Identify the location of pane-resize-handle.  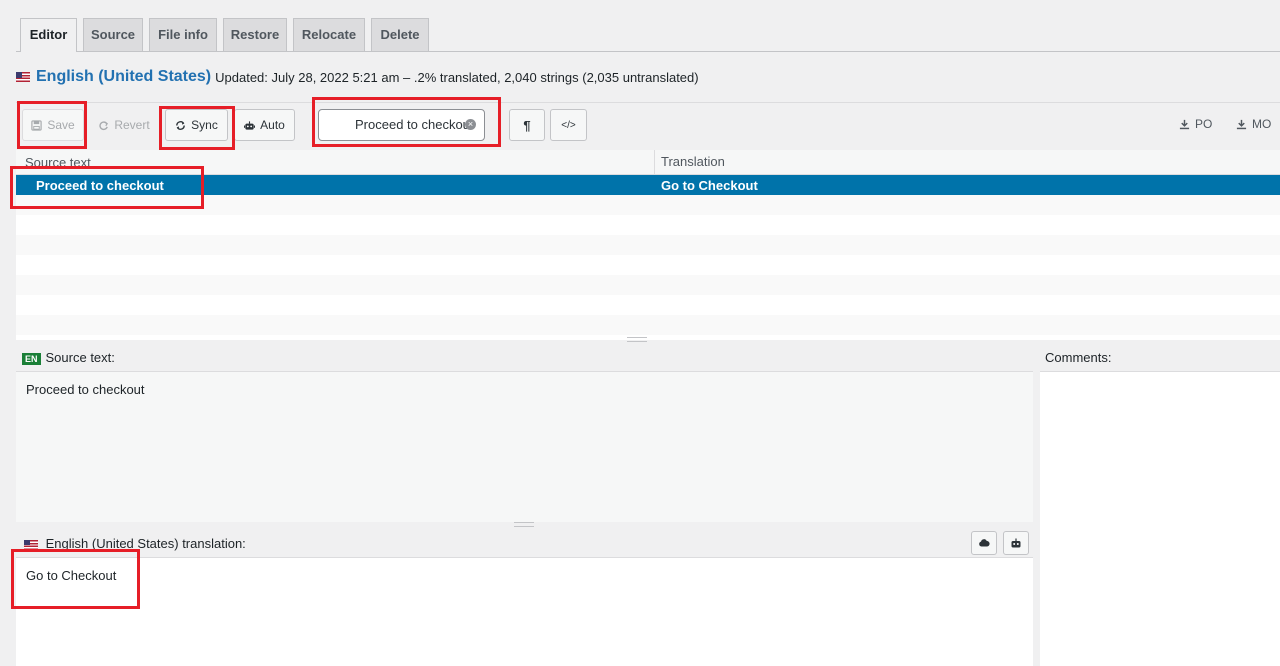
(524, 524).